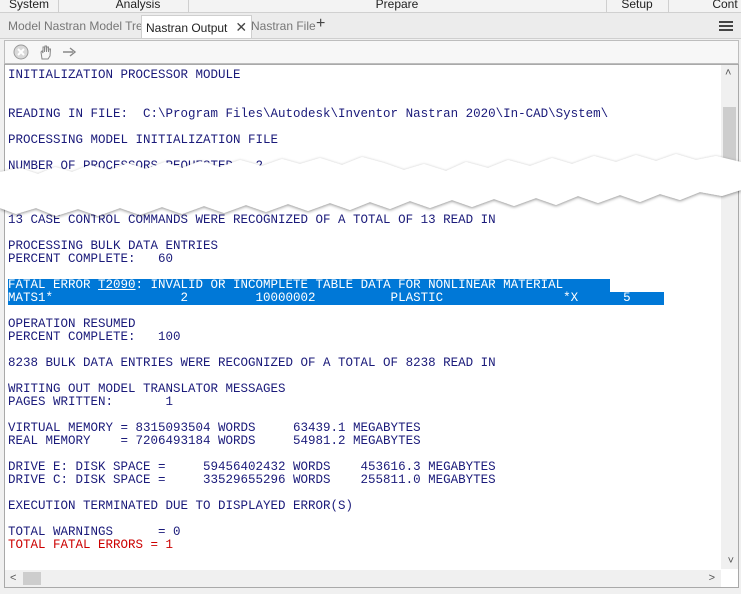 This screenshot has height=594, width=741. What do you see at coordinates (187, 28) in the screenshot?
I see `tab-label: Nastran Output` at bounding box center [187, 28].